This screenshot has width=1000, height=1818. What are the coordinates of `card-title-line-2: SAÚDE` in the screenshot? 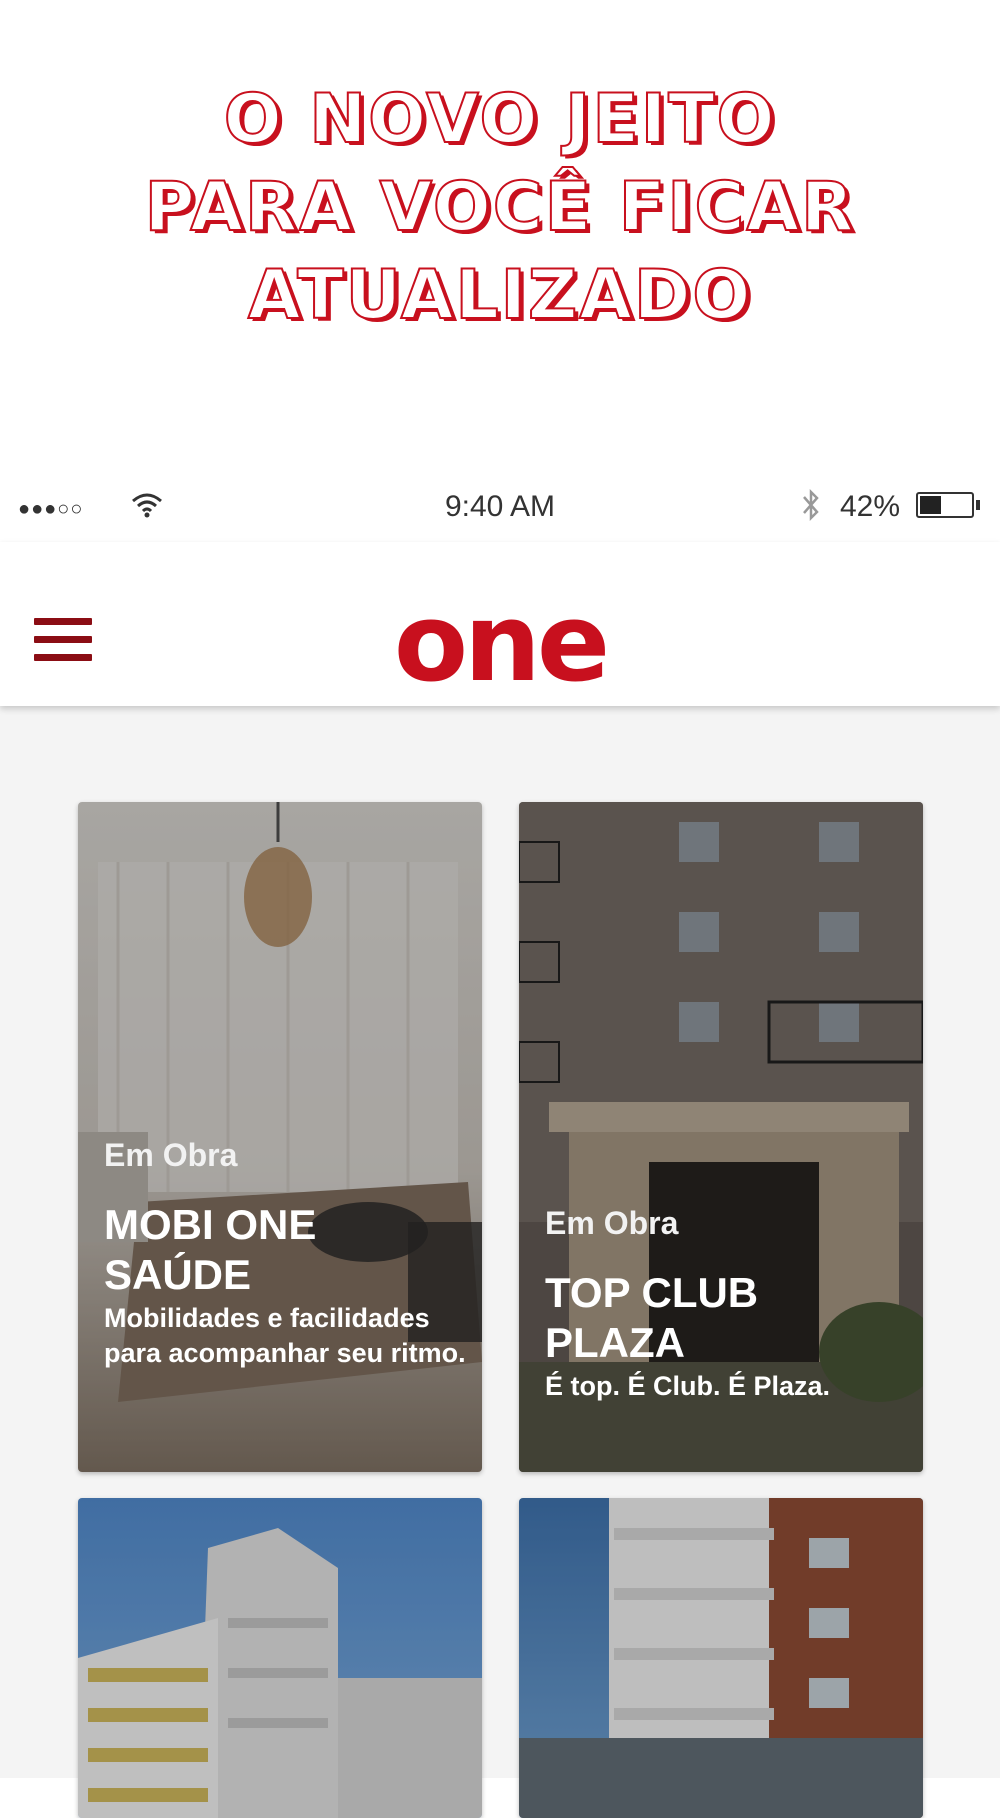 It's located at (178, 1275).